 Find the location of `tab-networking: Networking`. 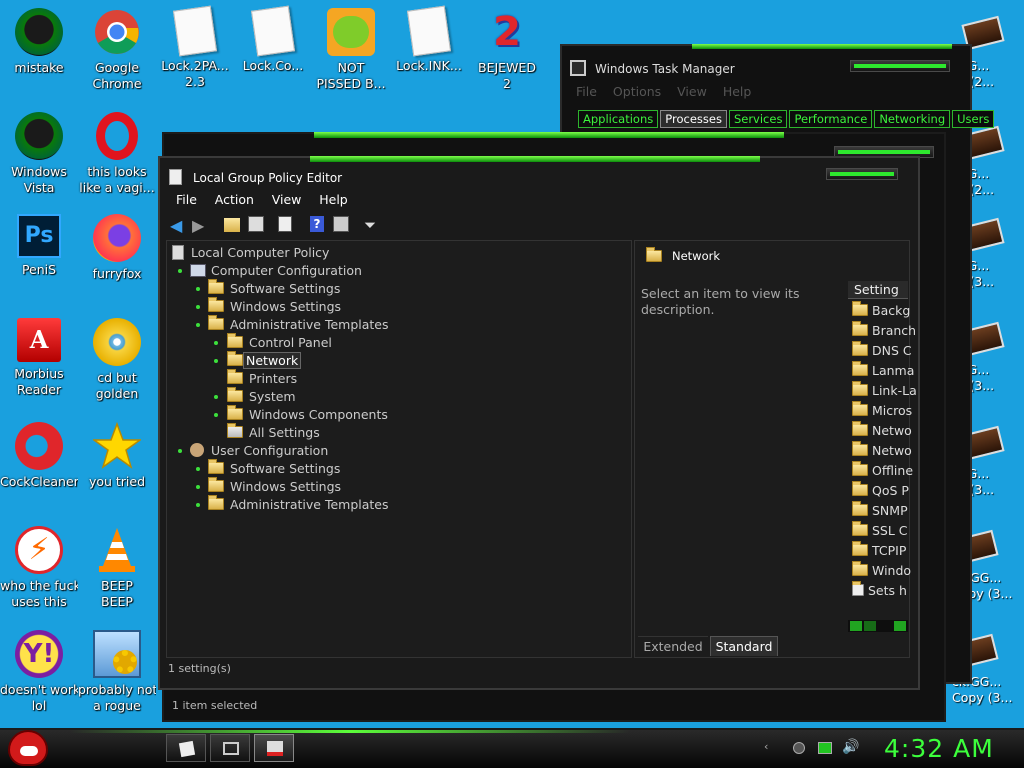

tab-networking: Networking is located at coordinates (912, 119).